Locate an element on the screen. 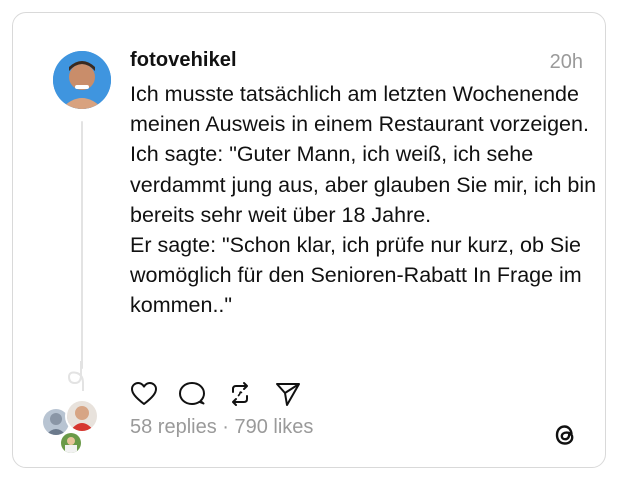  threads-logo-icon is located at coordinates (565, 435).